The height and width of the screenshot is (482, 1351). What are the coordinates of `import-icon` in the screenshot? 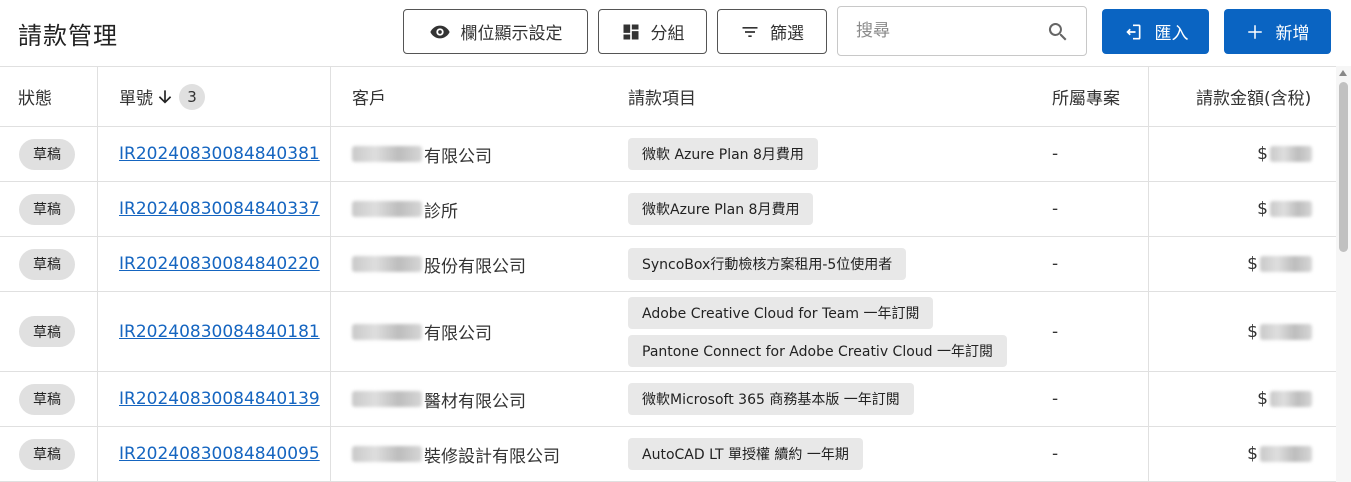 It's located at (1132, 31).